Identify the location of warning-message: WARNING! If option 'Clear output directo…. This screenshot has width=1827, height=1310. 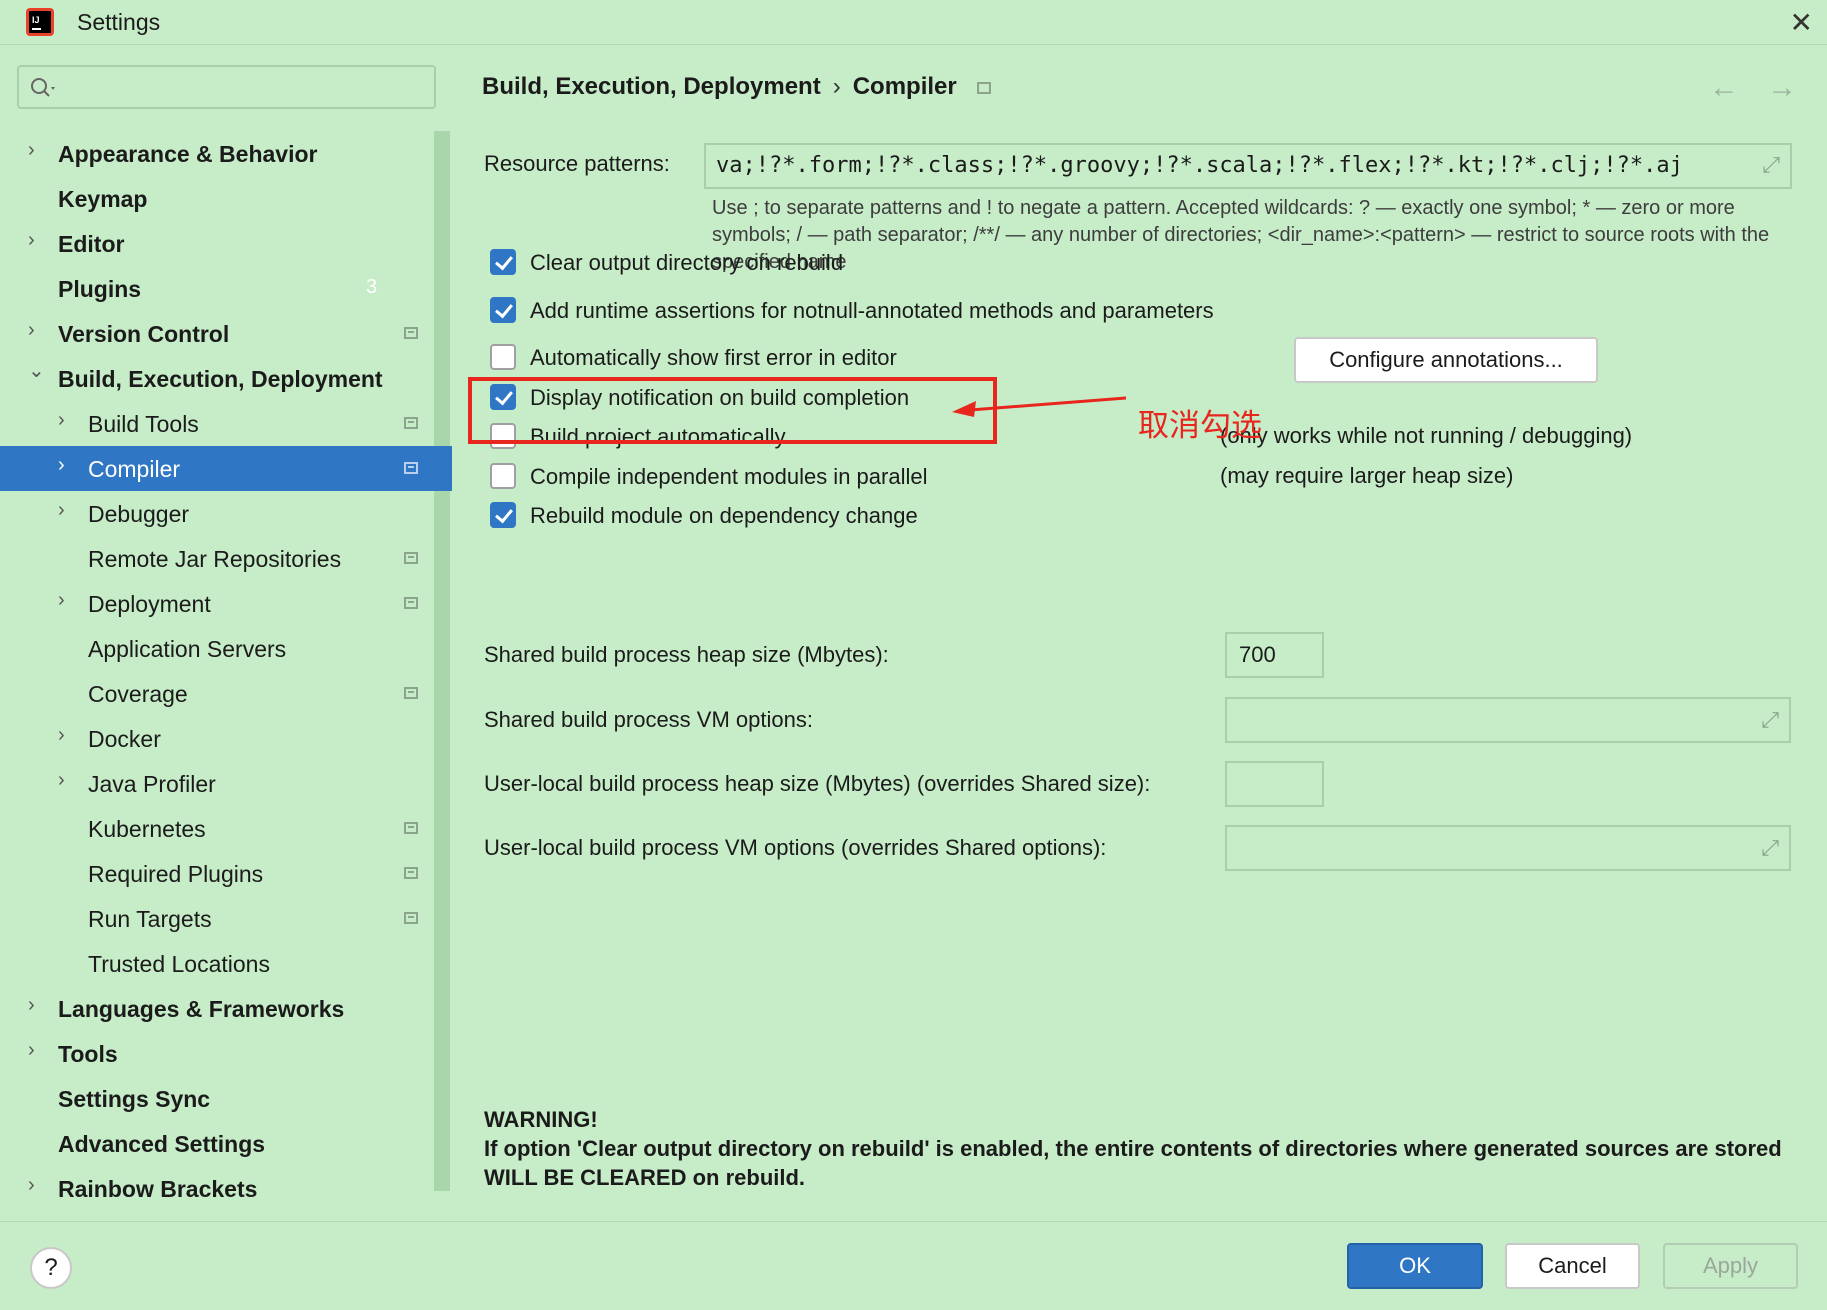
(1144, 1148).